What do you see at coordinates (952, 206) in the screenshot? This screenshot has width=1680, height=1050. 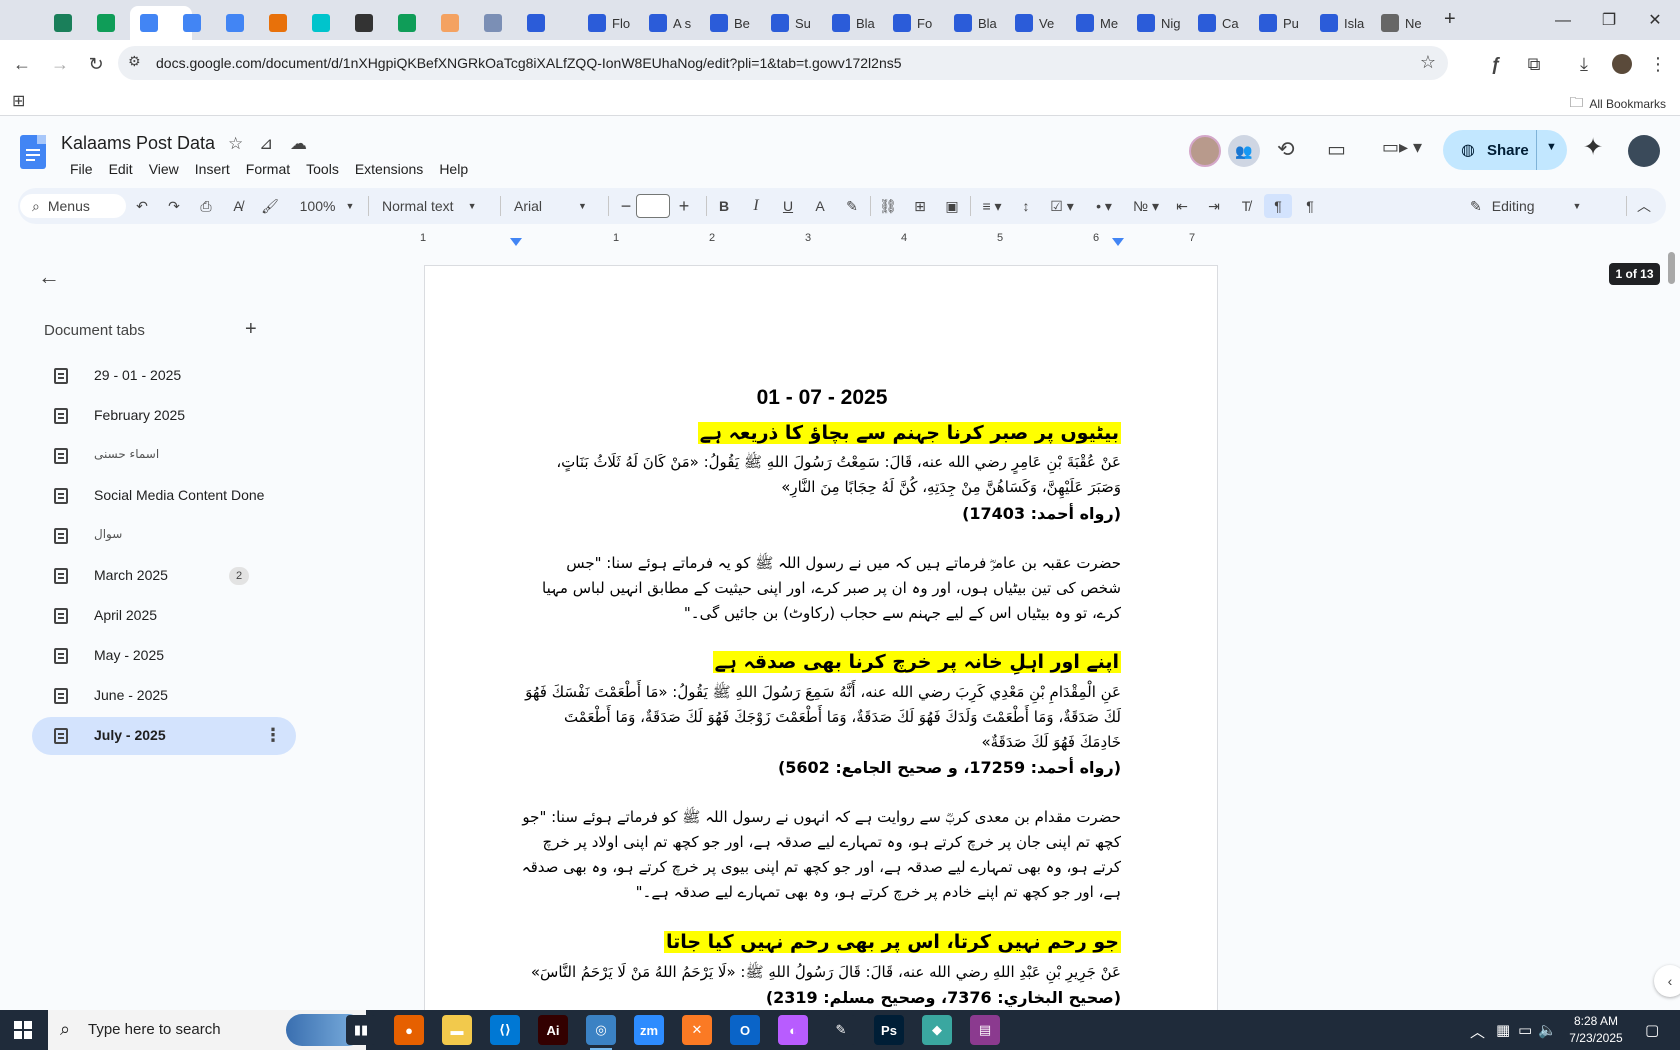 I see `insert-image-icon: ▣` at bounding box center [952, 206].